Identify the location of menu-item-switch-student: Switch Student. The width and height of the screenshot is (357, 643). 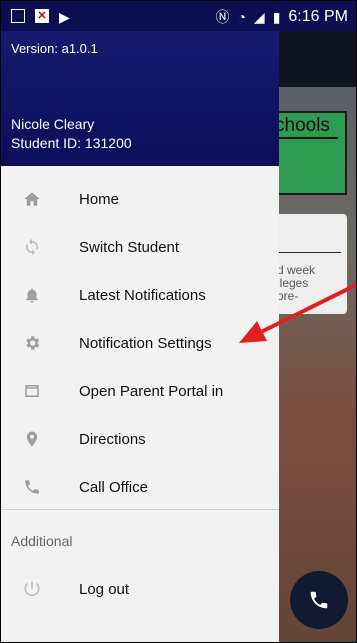
(140, 247).